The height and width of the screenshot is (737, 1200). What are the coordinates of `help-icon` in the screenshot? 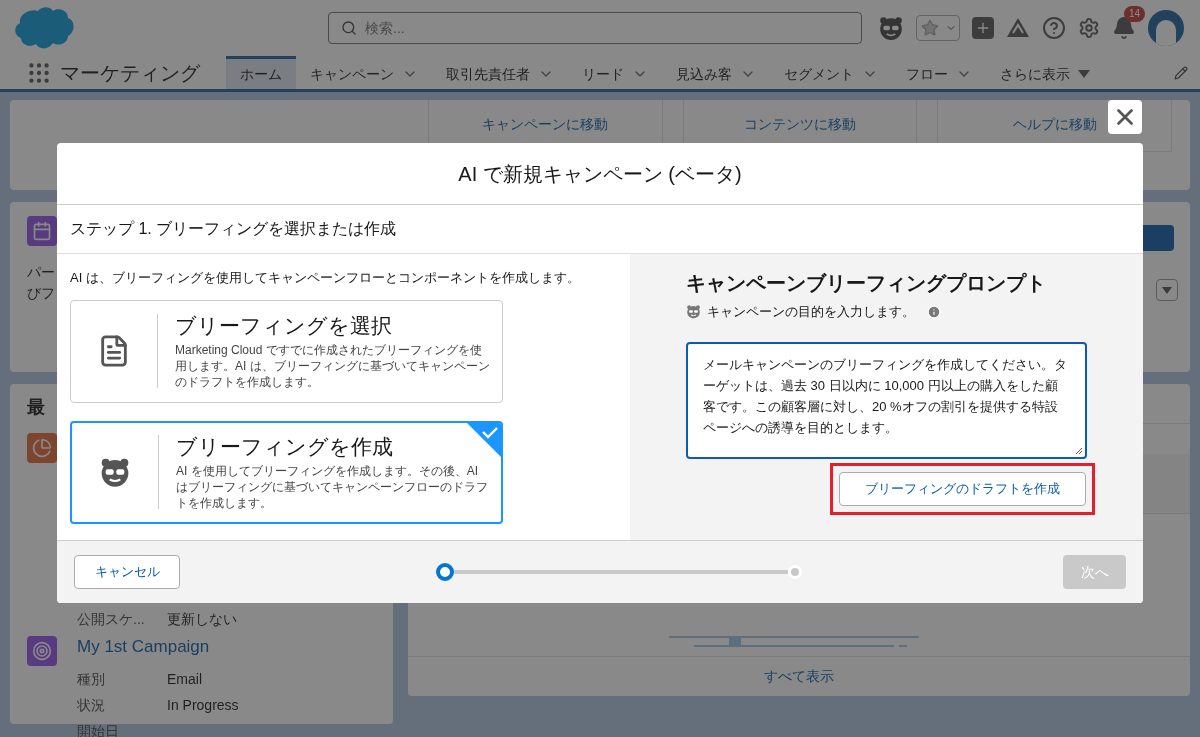 It's located at (1054, 28).